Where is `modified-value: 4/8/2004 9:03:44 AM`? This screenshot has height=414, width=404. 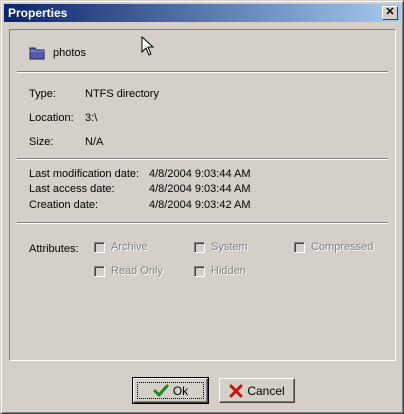
modified-value: 4/8/2004 9:03:44 AM is located at coordinates (200, 174).